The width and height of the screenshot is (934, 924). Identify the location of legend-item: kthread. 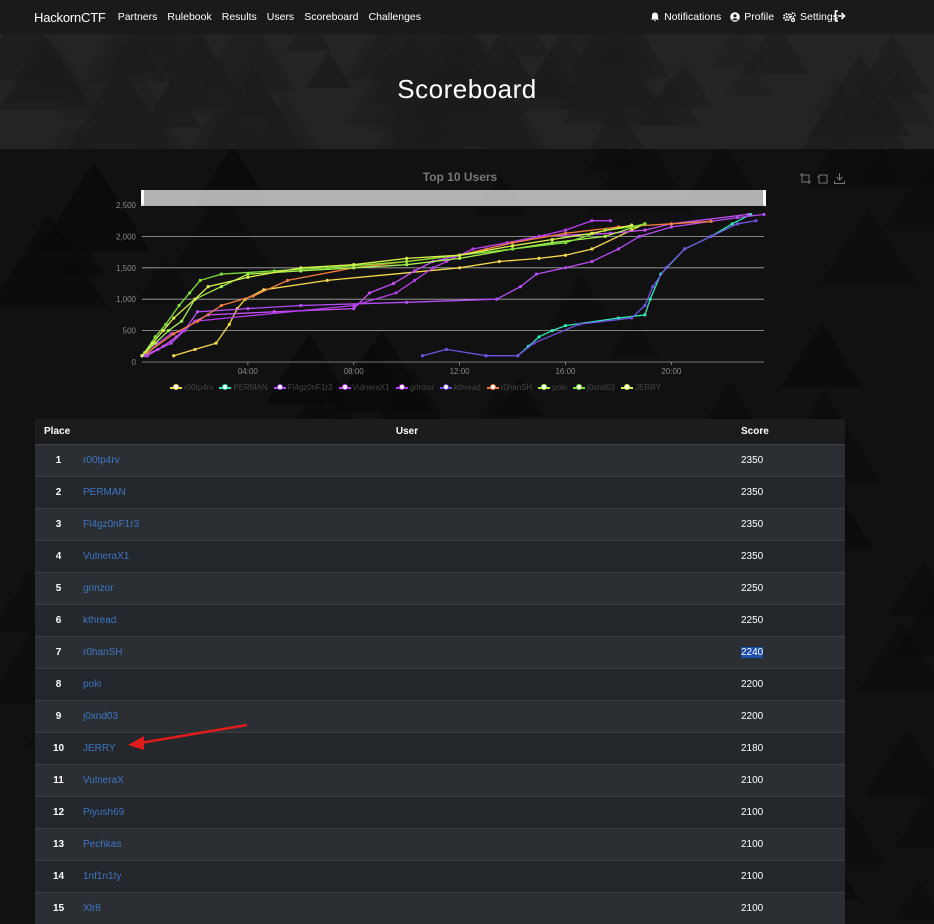
(460, 387).